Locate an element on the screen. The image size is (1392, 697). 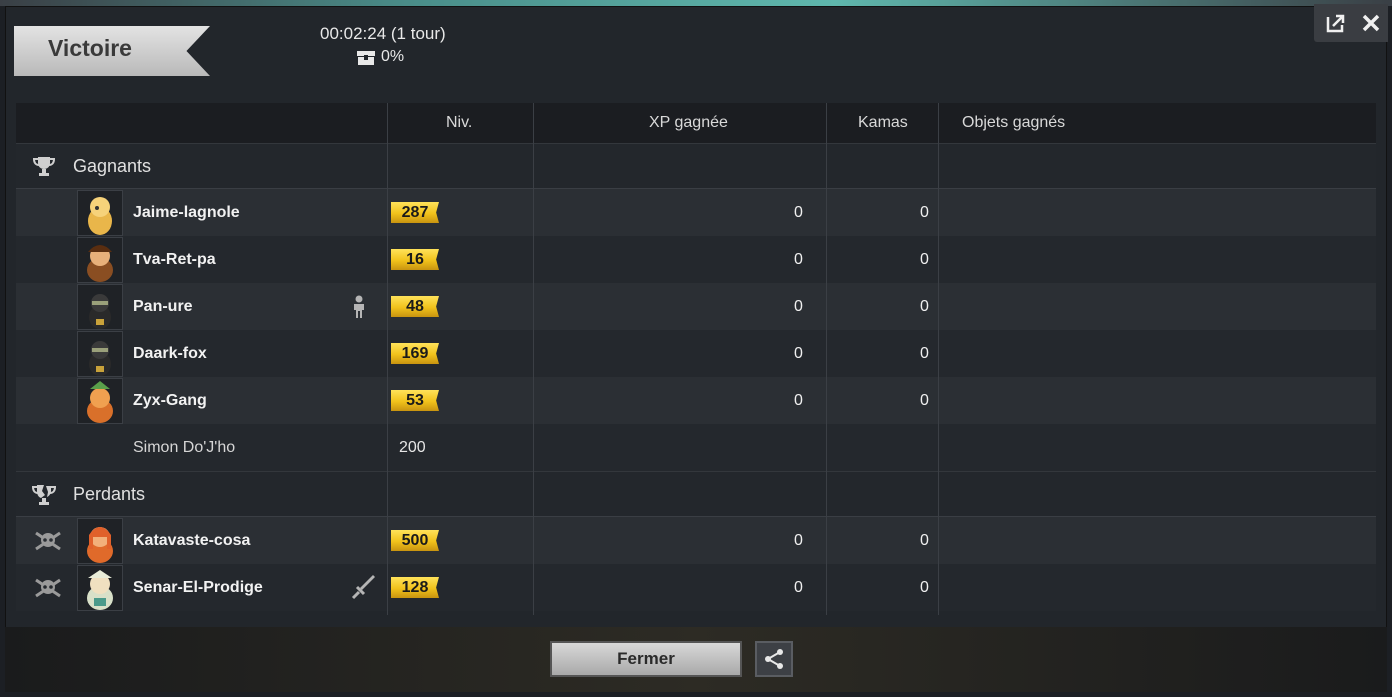
result-title: Victoire is located at coordinates (90, 48).